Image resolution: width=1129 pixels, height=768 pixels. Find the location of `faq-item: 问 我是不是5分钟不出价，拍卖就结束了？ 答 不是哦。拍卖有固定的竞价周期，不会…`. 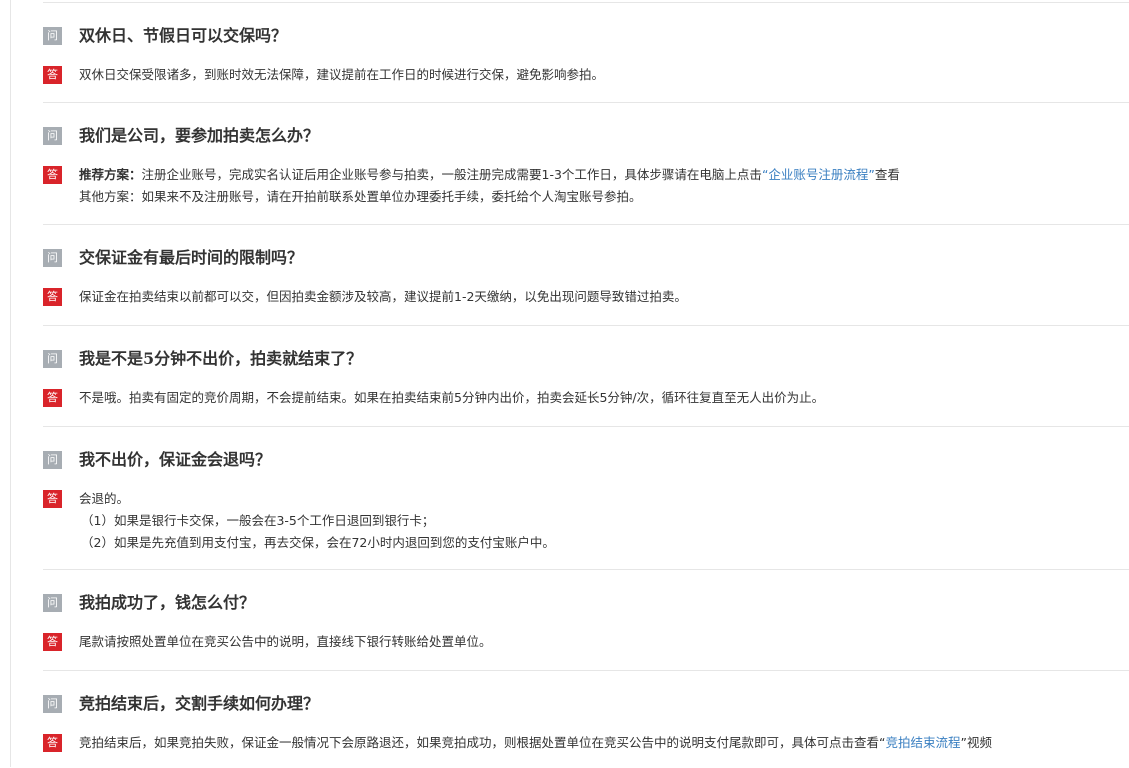

faq-item: 问 我是不是5分钟不出价，拍卖就结束了？ 答 不是哦。拍卖有固定的竞价周期，不会… is located at coordinates (586, 376).